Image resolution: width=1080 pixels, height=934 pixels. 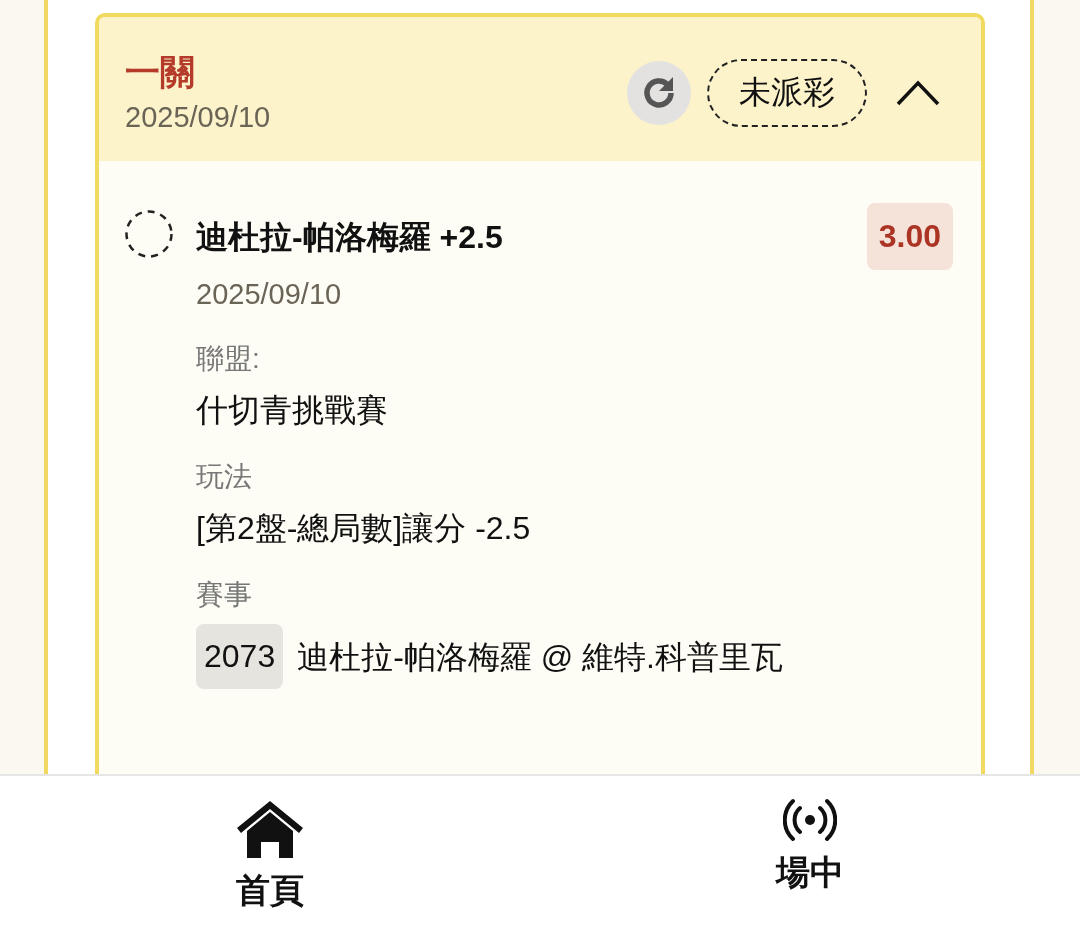 I want to click on broadcast-icon, so click(x=810, y=820).